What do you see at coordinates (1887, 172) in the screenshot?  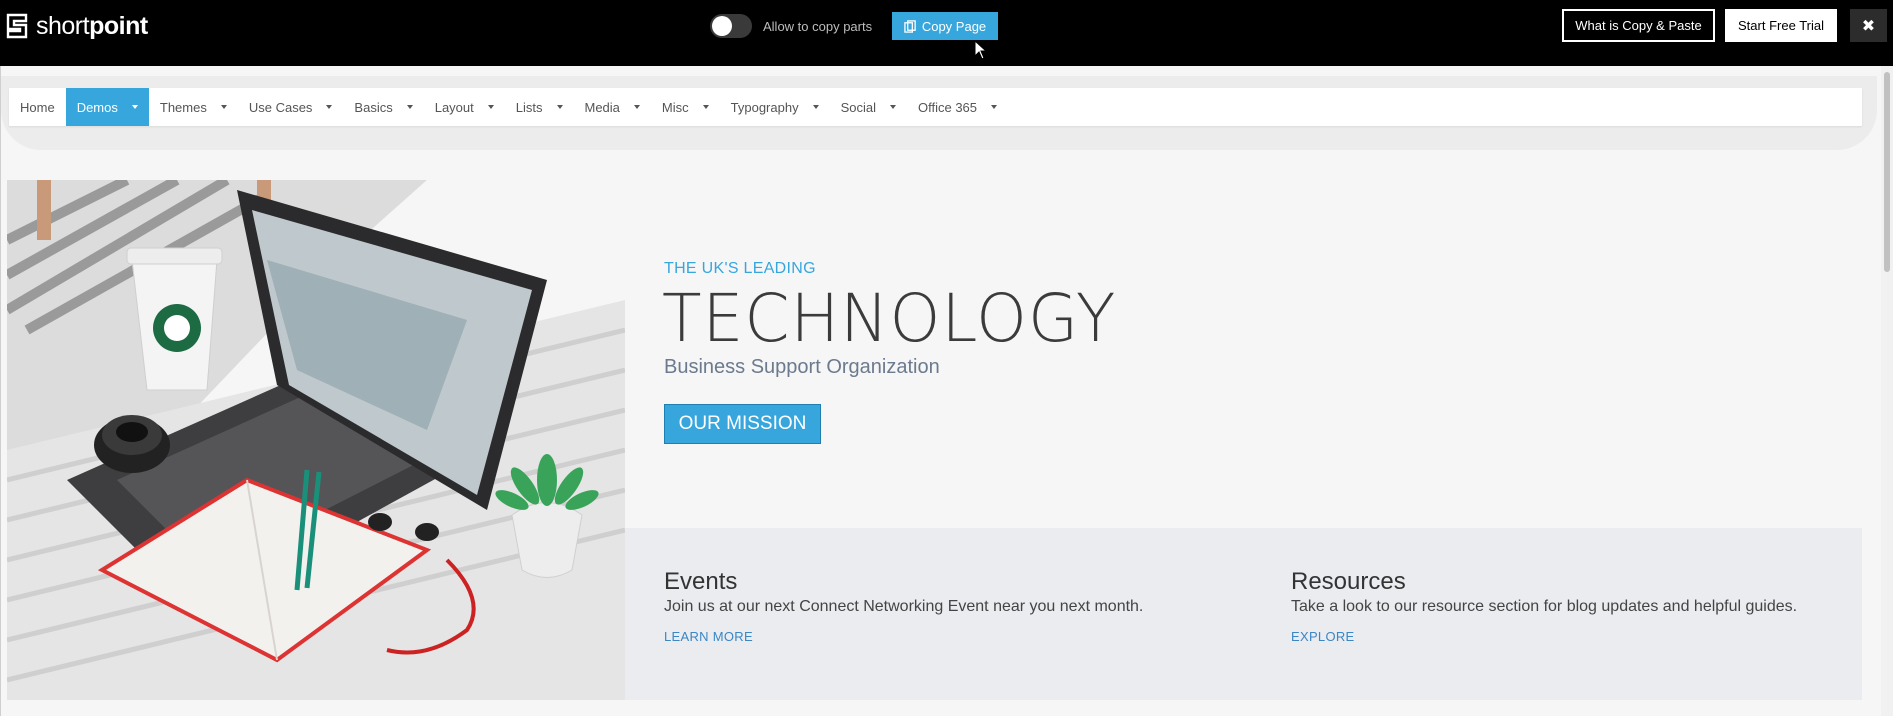 I see `scrollbar-thumb` at bounding box center [1887, 172].